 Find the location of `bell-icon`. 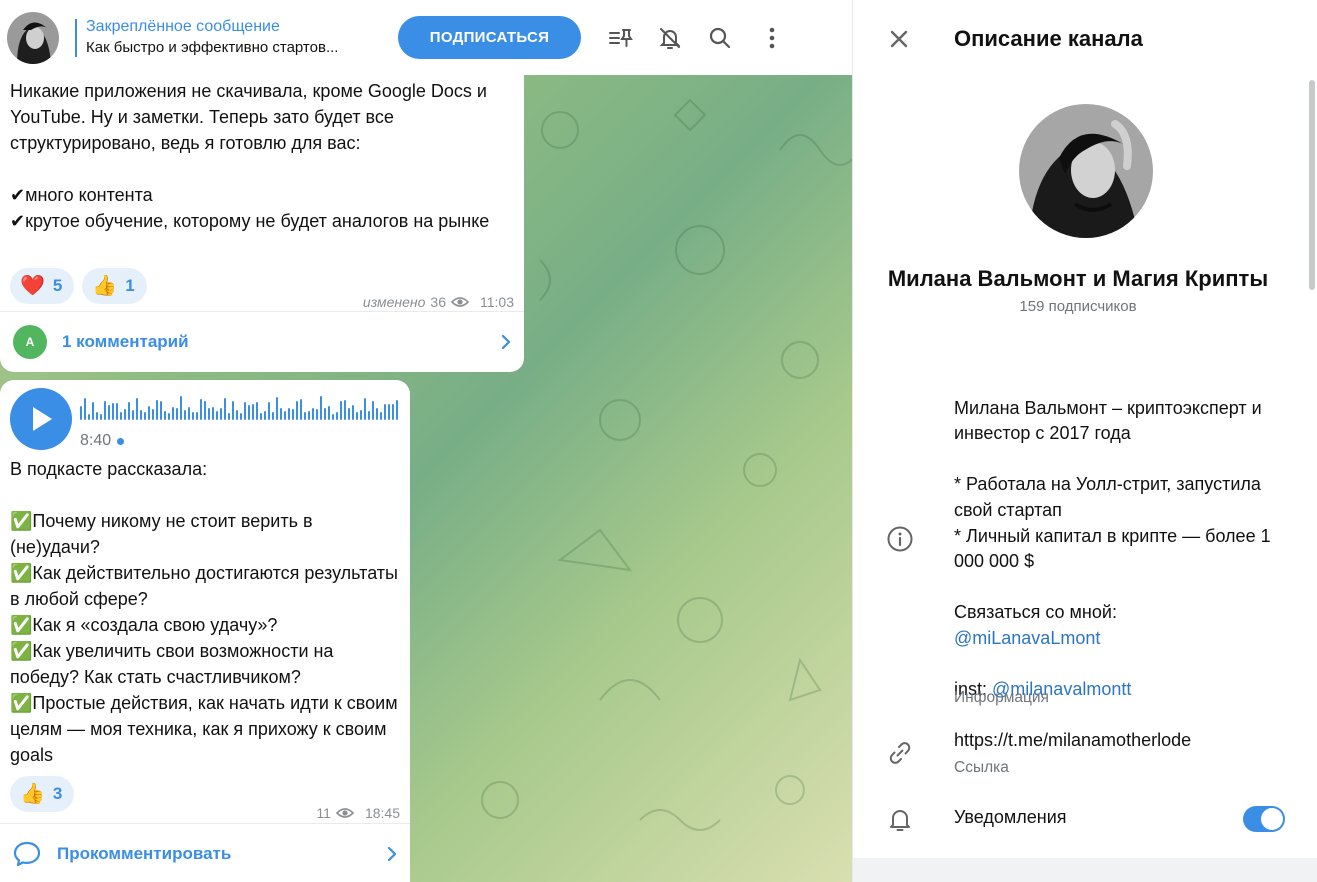

bell-icon is located at coordinates (900, 820).